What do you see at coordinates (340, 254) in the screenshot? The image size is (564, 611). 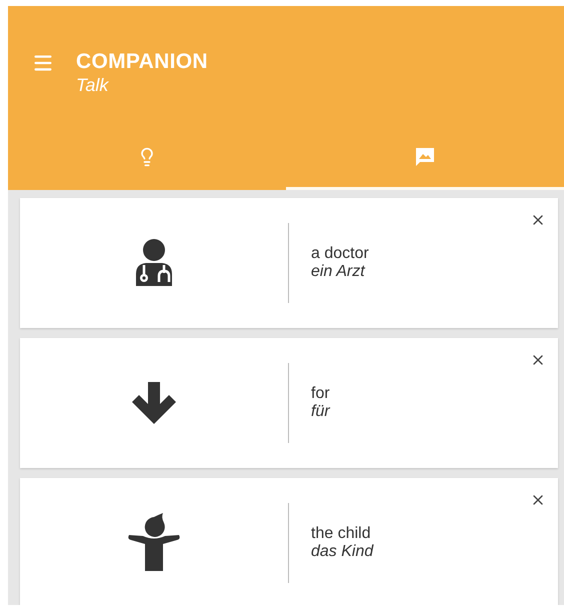 I see `english-word: a doctor` at bounding box center [340, 254].